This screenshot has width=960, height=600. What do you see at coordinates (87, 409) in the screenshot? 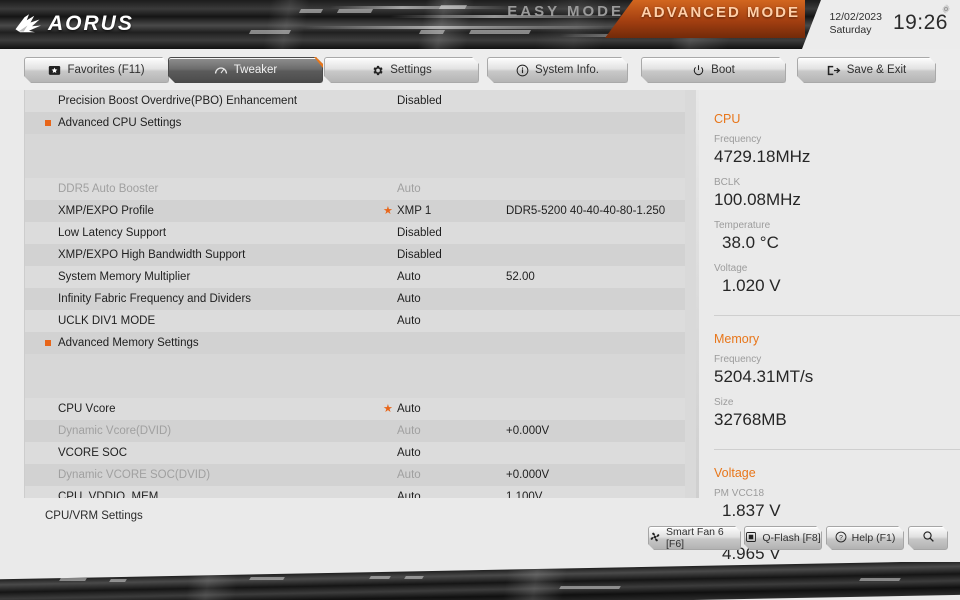
I see `row-label: CPU Vcore` at bounding box center [87, 409].